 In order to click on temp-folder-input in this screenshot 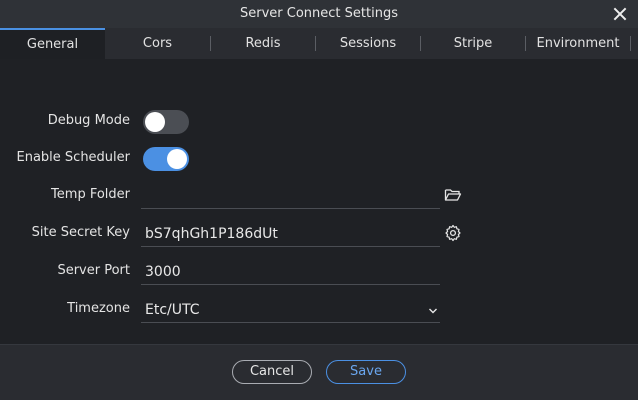, I will do `click(290, 196)`.